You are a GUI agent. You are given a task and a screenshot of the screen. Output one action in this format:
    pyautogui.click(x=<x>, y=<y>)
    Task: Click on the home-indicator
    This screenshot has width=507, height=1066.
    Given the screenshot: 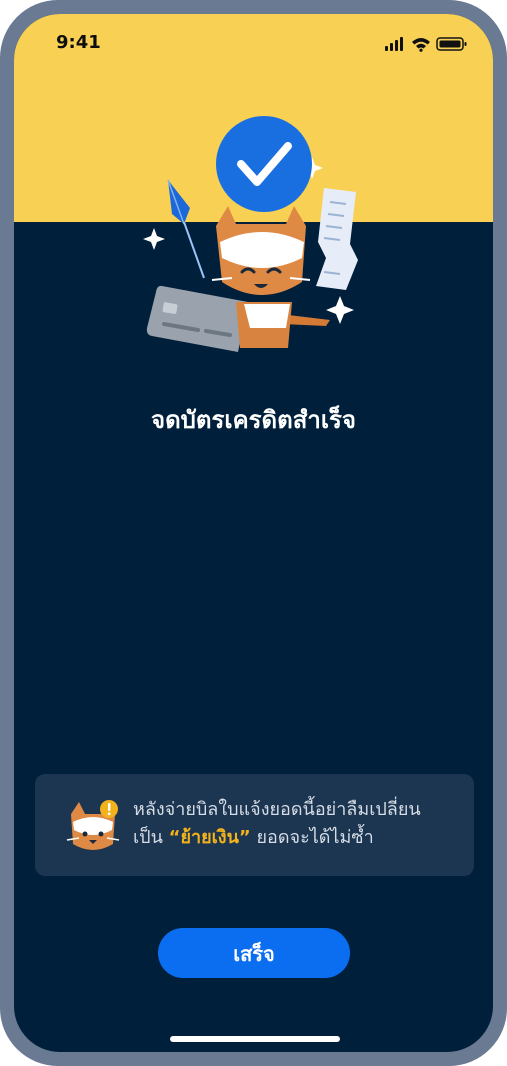 What is the action you would take?
    pyautogui.click(x=255, y=1039)
    